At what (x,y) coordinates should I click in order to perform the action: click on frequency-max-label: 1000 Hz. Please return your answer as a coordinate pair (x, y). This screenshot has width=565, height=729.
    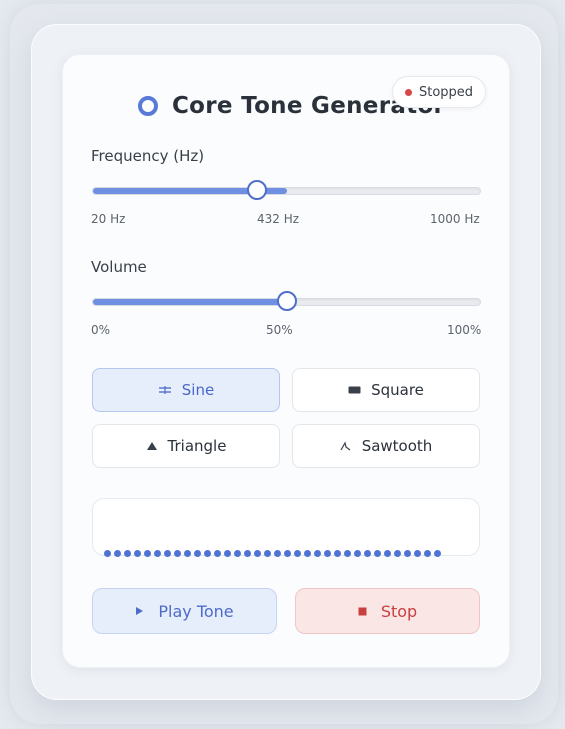
    Looking at the image, I should click on (455, 219).